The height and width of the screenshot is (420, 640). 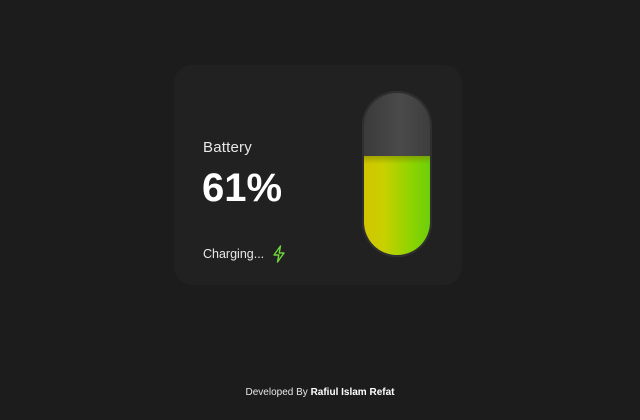 What do you see at coordinates (397, 205) in the screenshot?
I see `battery-fill-level` at bounding box center [397, 205].